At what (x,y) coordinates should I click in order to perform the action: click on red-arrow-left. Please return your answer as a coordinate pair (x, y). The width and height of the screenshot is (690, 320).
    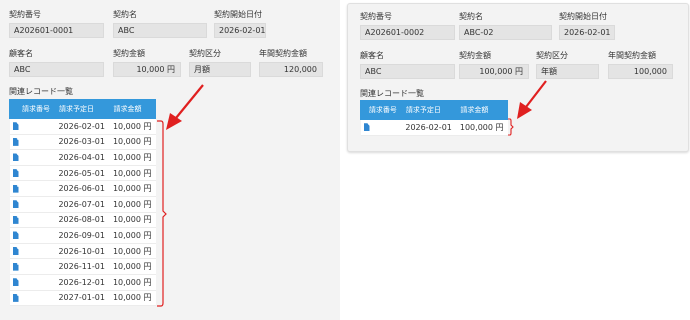
    Looking at the image, I should click on (185, 107).